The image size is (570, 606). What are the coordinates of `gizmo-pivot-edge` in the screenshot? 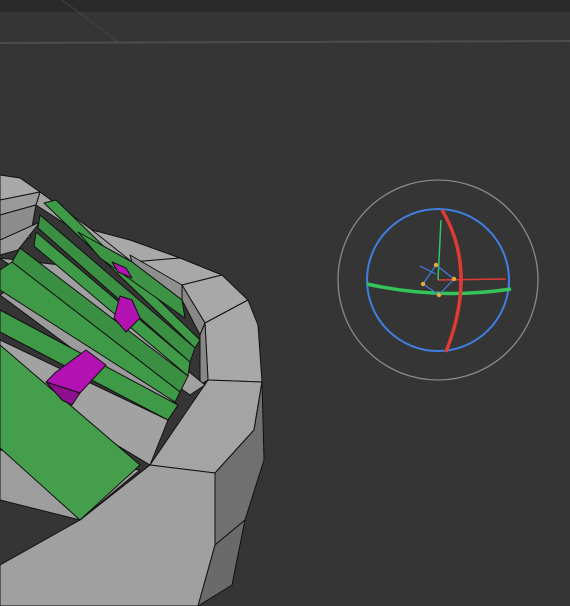 It's located at (428, 270).